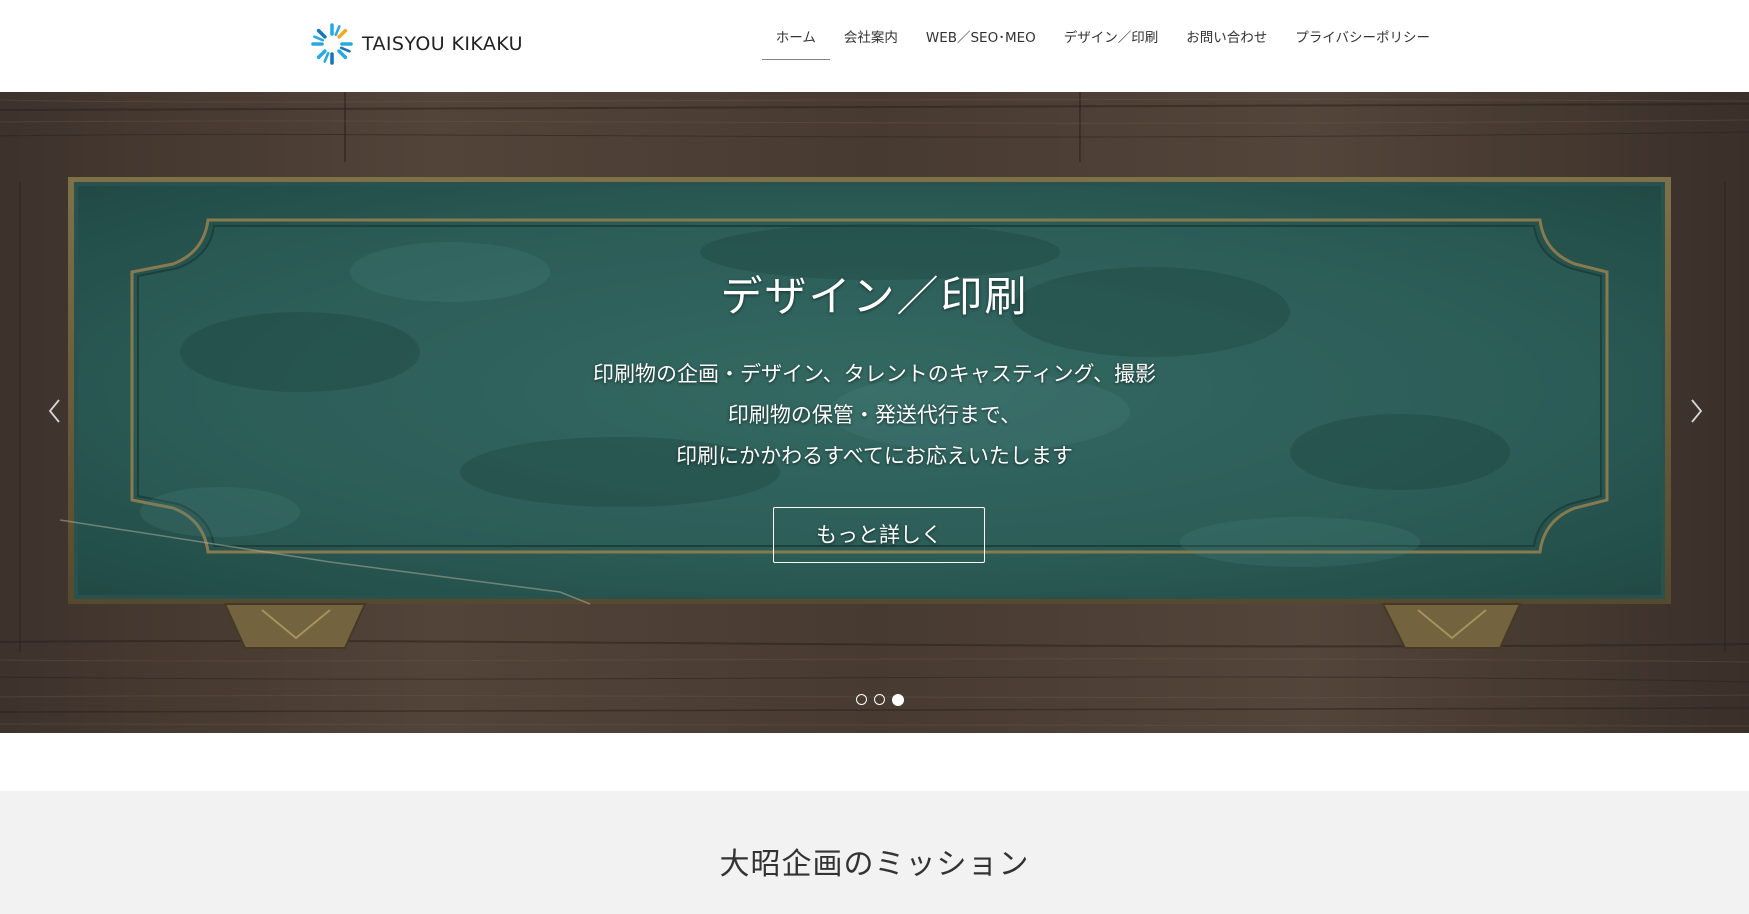 The height and width of the screenshot is (914, 1749). What do you see at coordinates (981, 39) in the screenshot?
I see `nav-item-web-seo-meo: WEB／SEO･MEO` at bounding box center [981, 39].